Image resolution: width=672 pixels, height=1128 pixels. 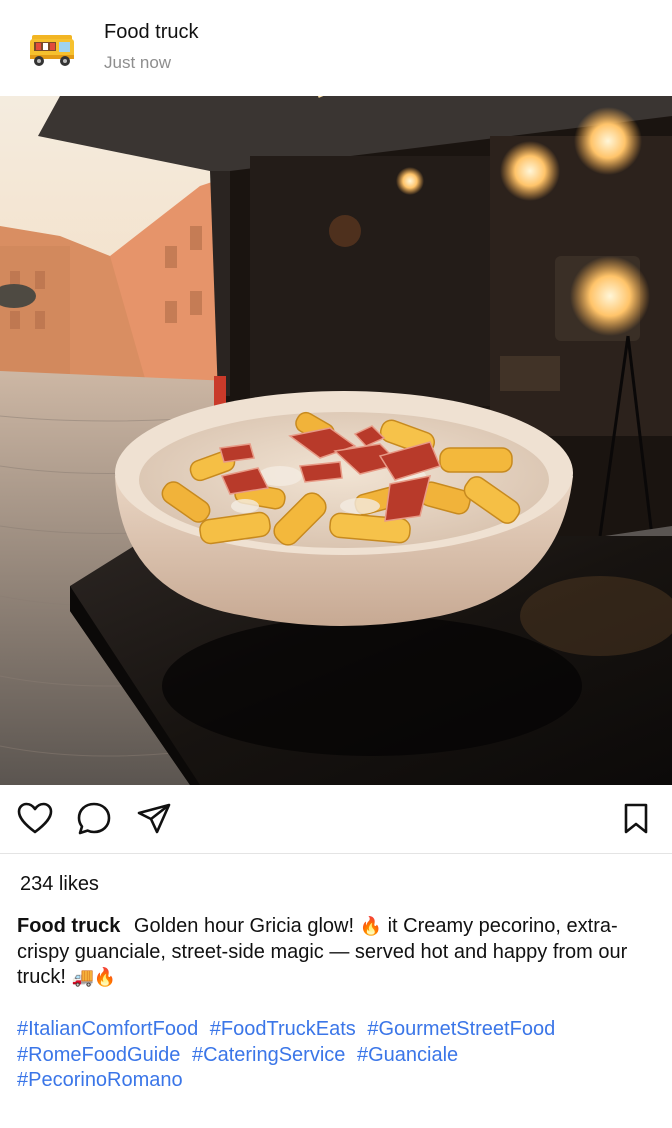 I want to click on hashtag-link: #PecorinoRomano, so click(x=100, y=1080).